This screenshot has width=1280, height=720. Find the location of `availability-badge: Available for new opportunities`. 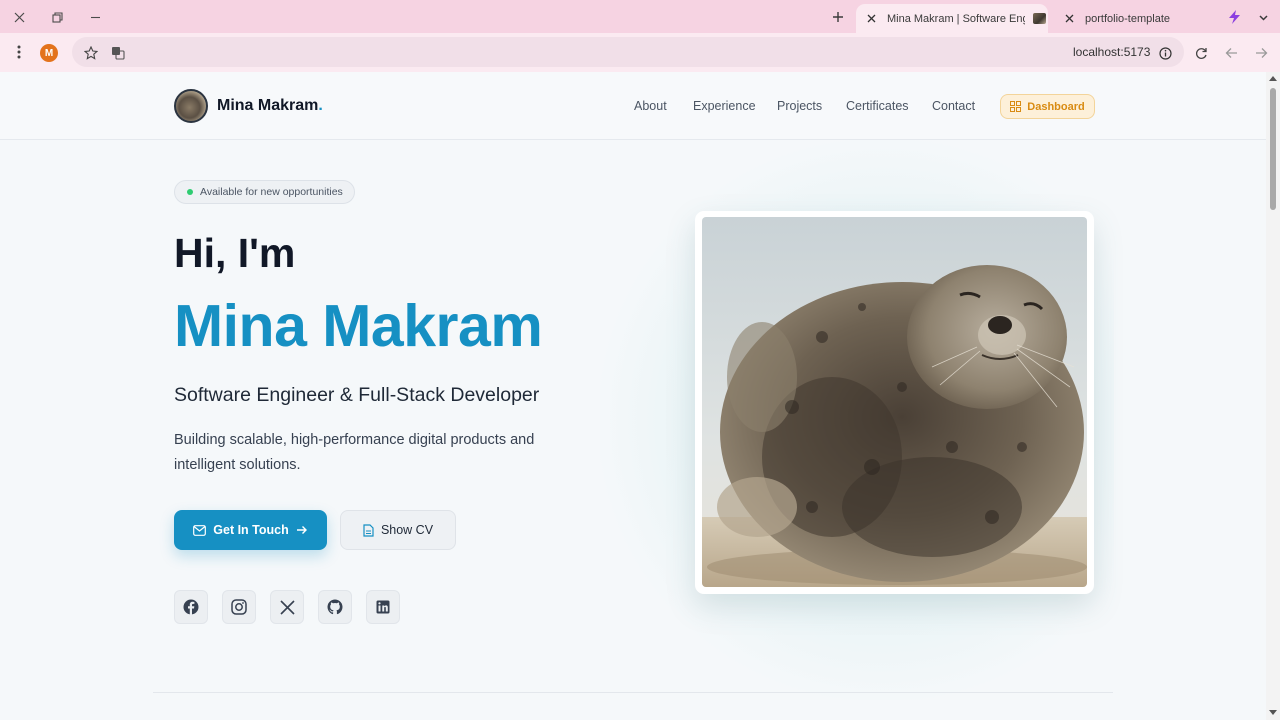

availability-badge: Available for new opportunities is located at coordinates (264, 192).